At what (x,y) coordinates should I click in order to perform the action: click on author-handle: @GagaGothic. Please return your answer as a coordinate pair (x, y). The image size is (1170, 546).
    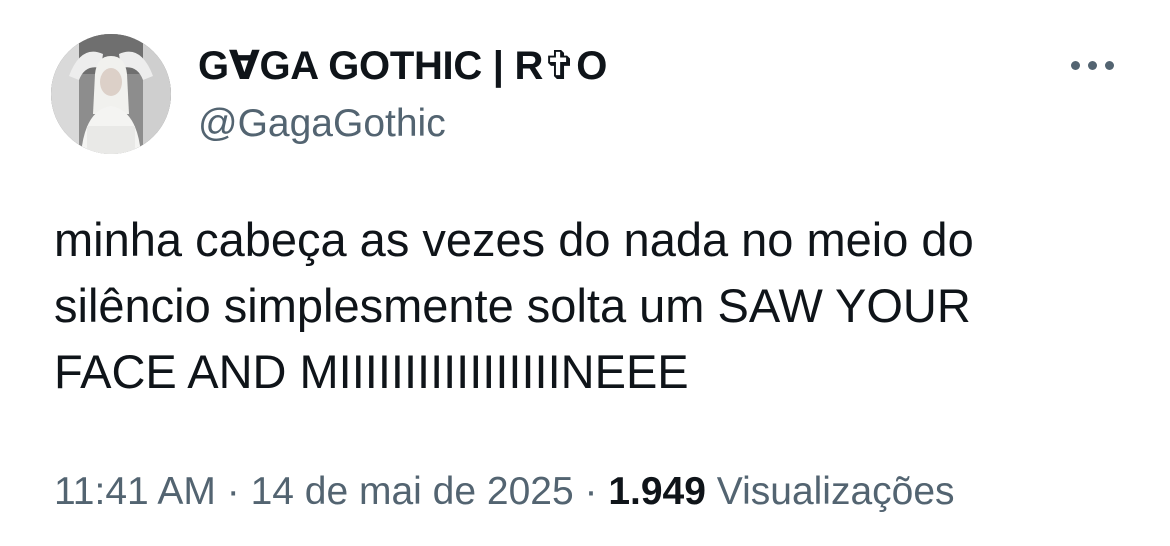
    Looking at the image, I should click on (322, 124).